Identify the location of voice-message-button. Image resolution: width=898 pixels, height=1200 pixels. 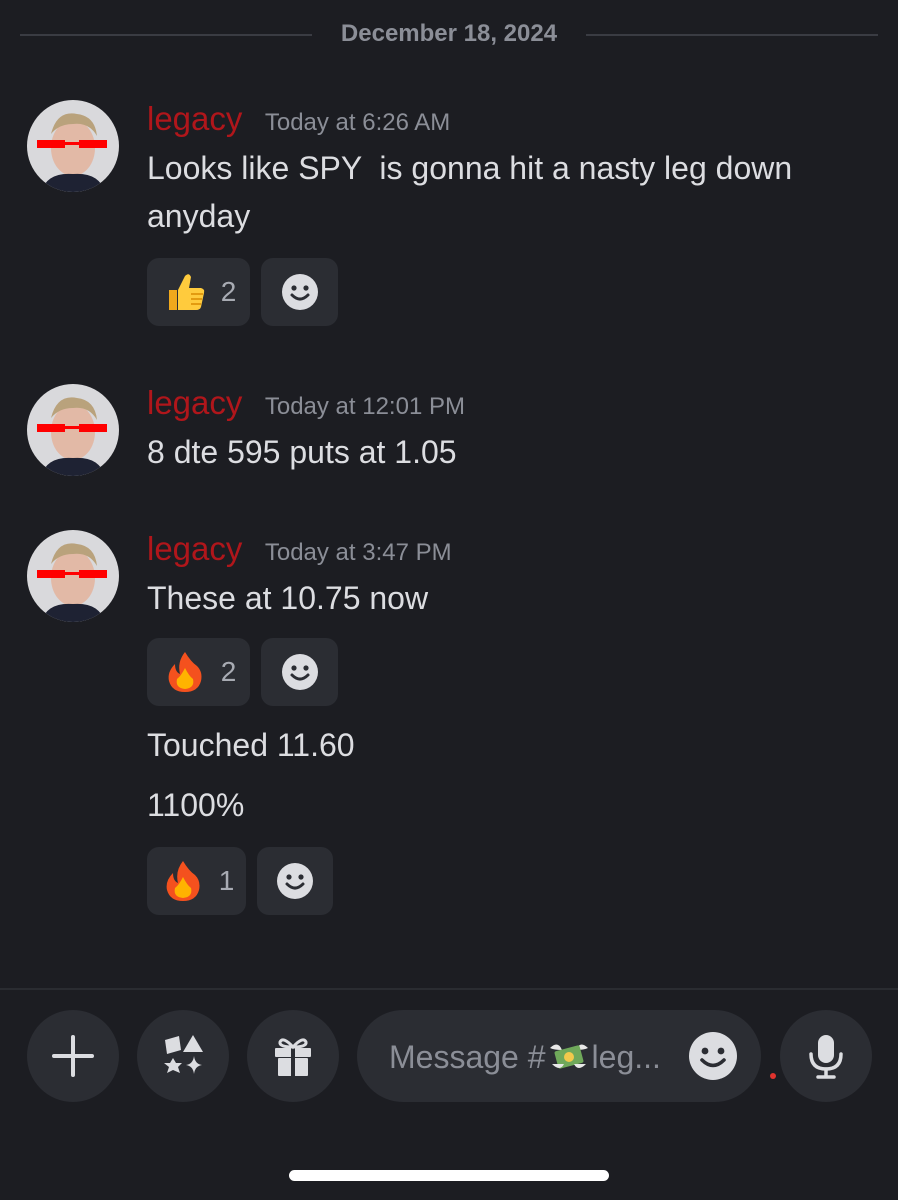
(826, 1056).